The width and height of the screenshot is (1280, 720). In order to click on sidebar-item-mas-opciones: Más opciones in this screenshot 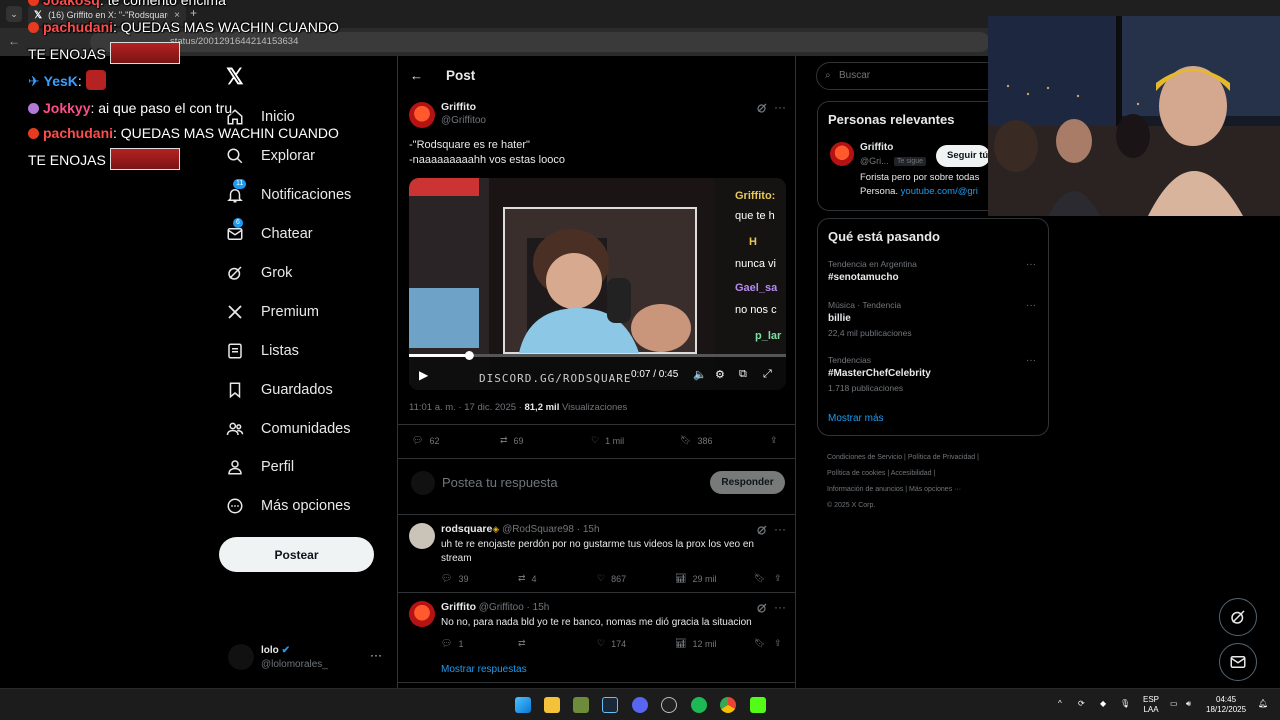, I will do `click(287, 506)`.